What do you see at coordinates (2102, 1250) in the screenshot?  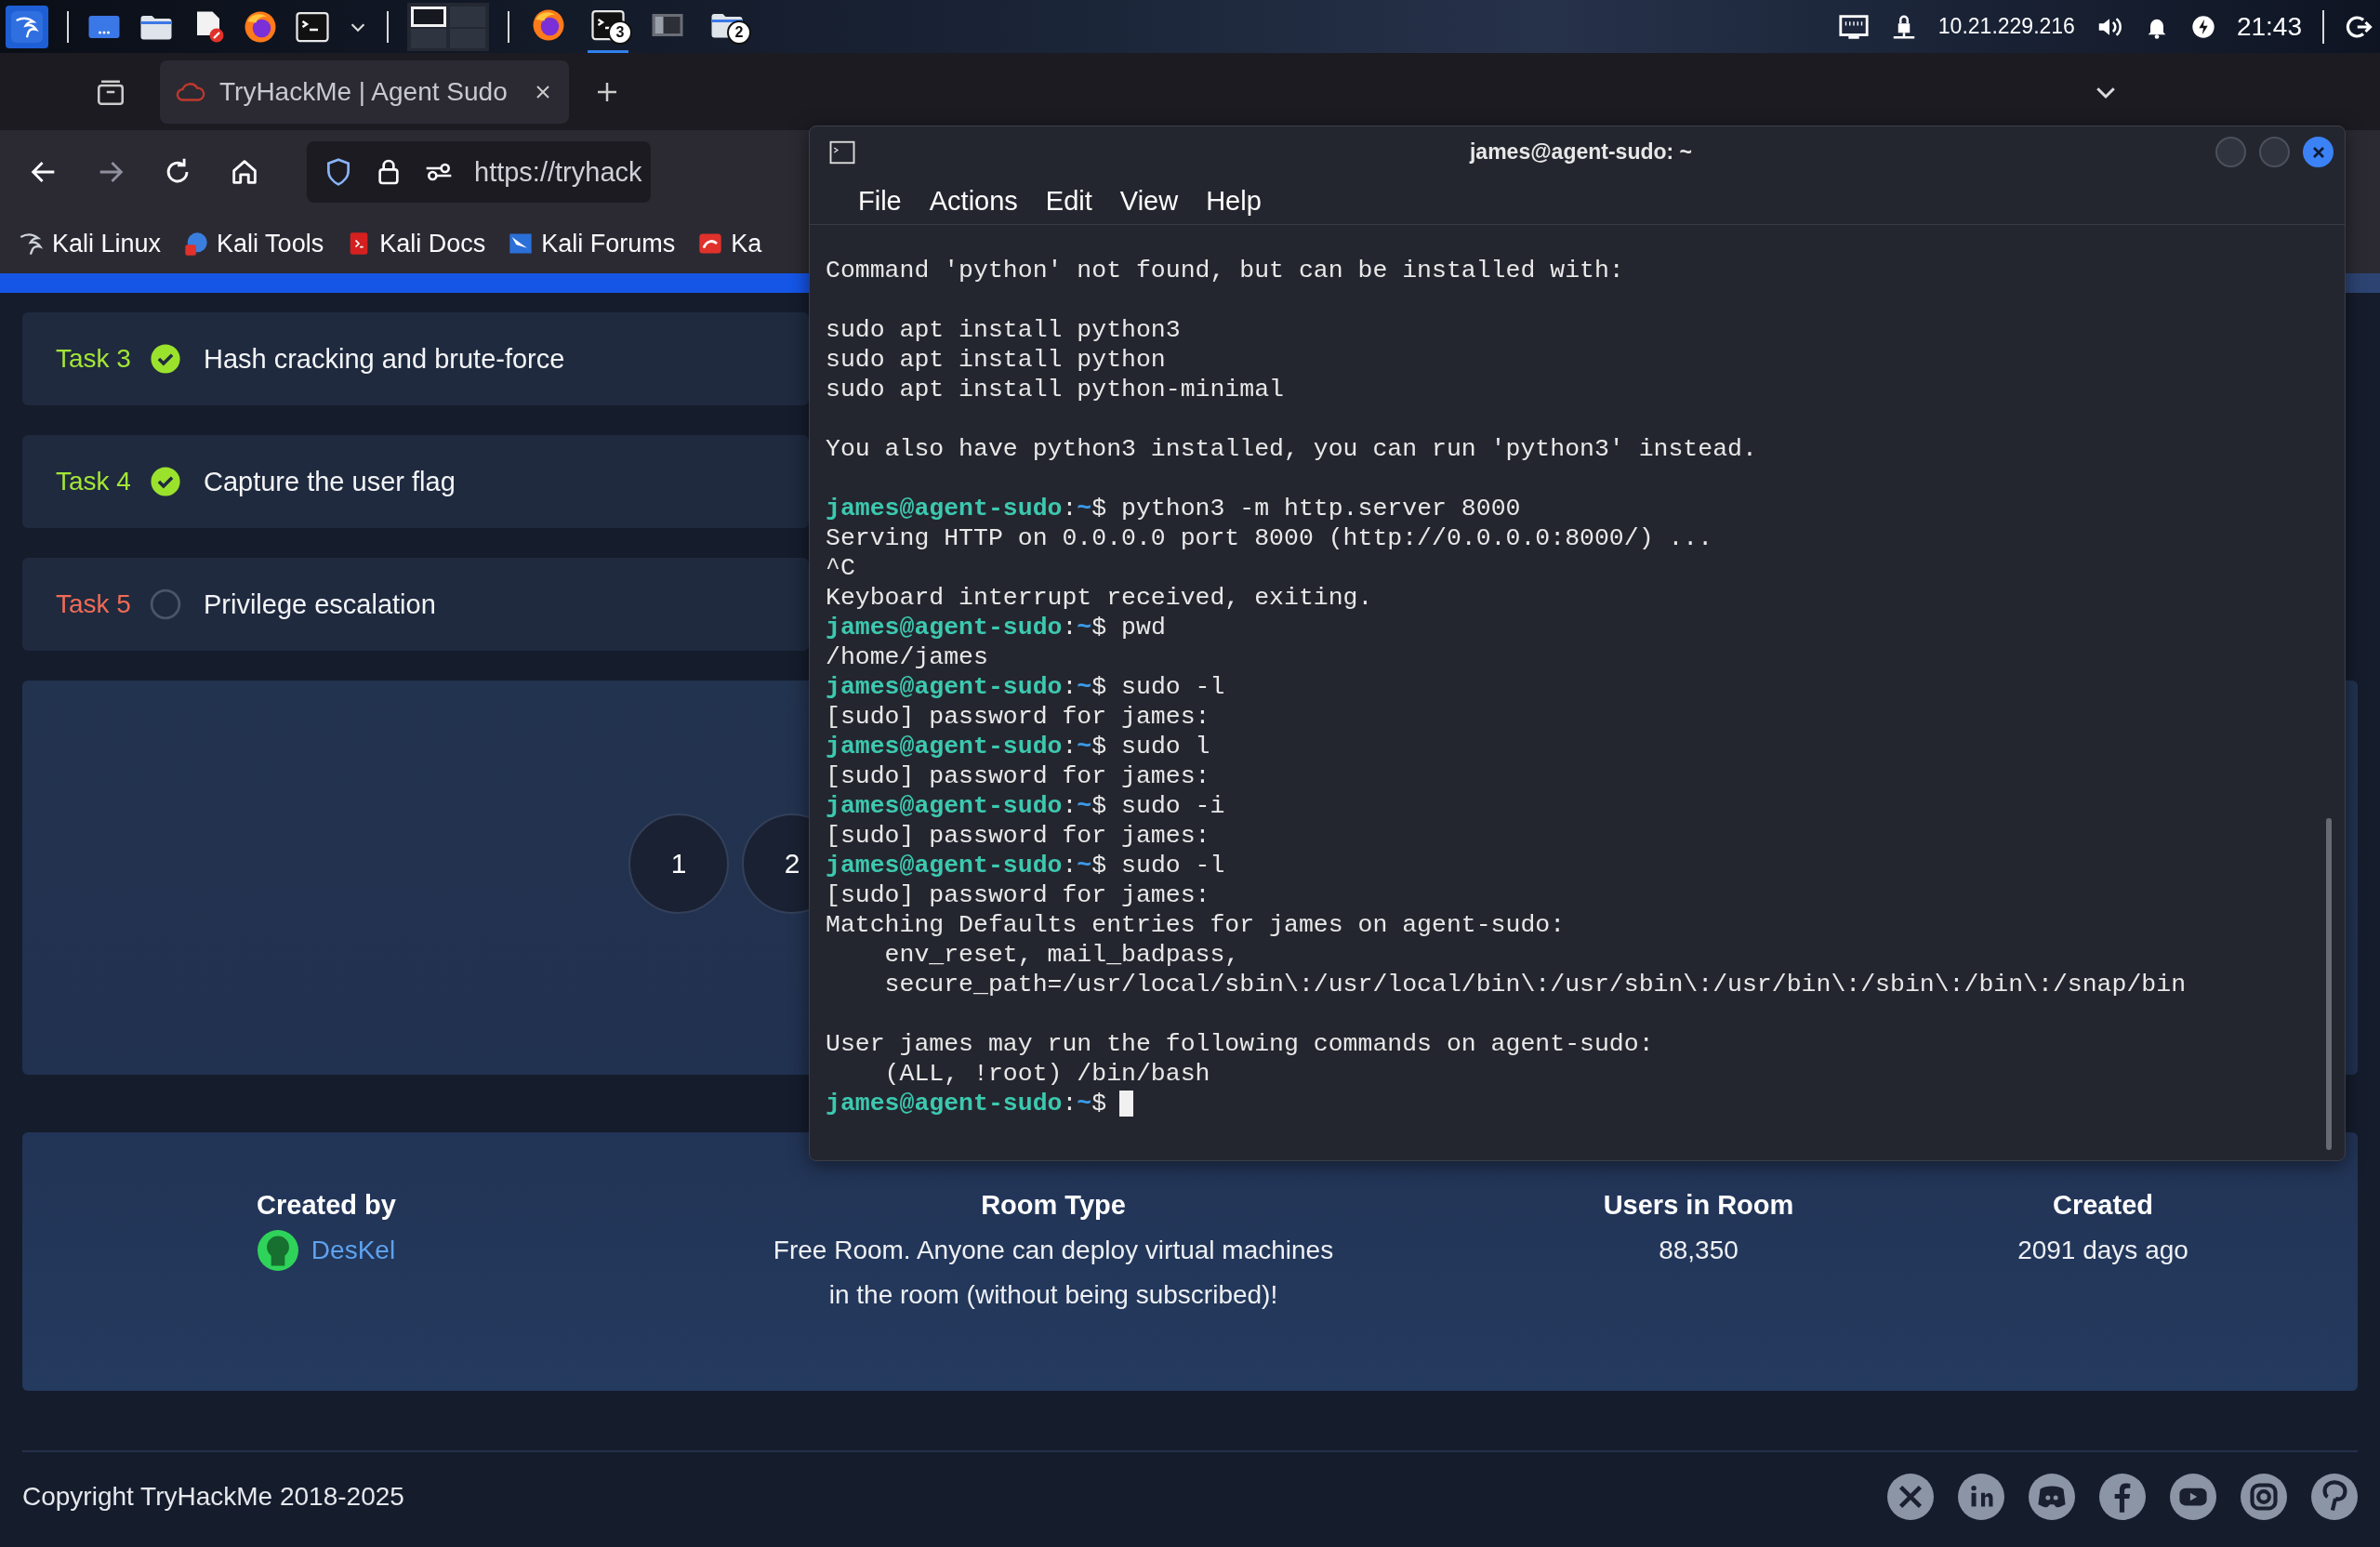 I see `info-value: 2091 days ago` at bounding box center [2102, 1250].